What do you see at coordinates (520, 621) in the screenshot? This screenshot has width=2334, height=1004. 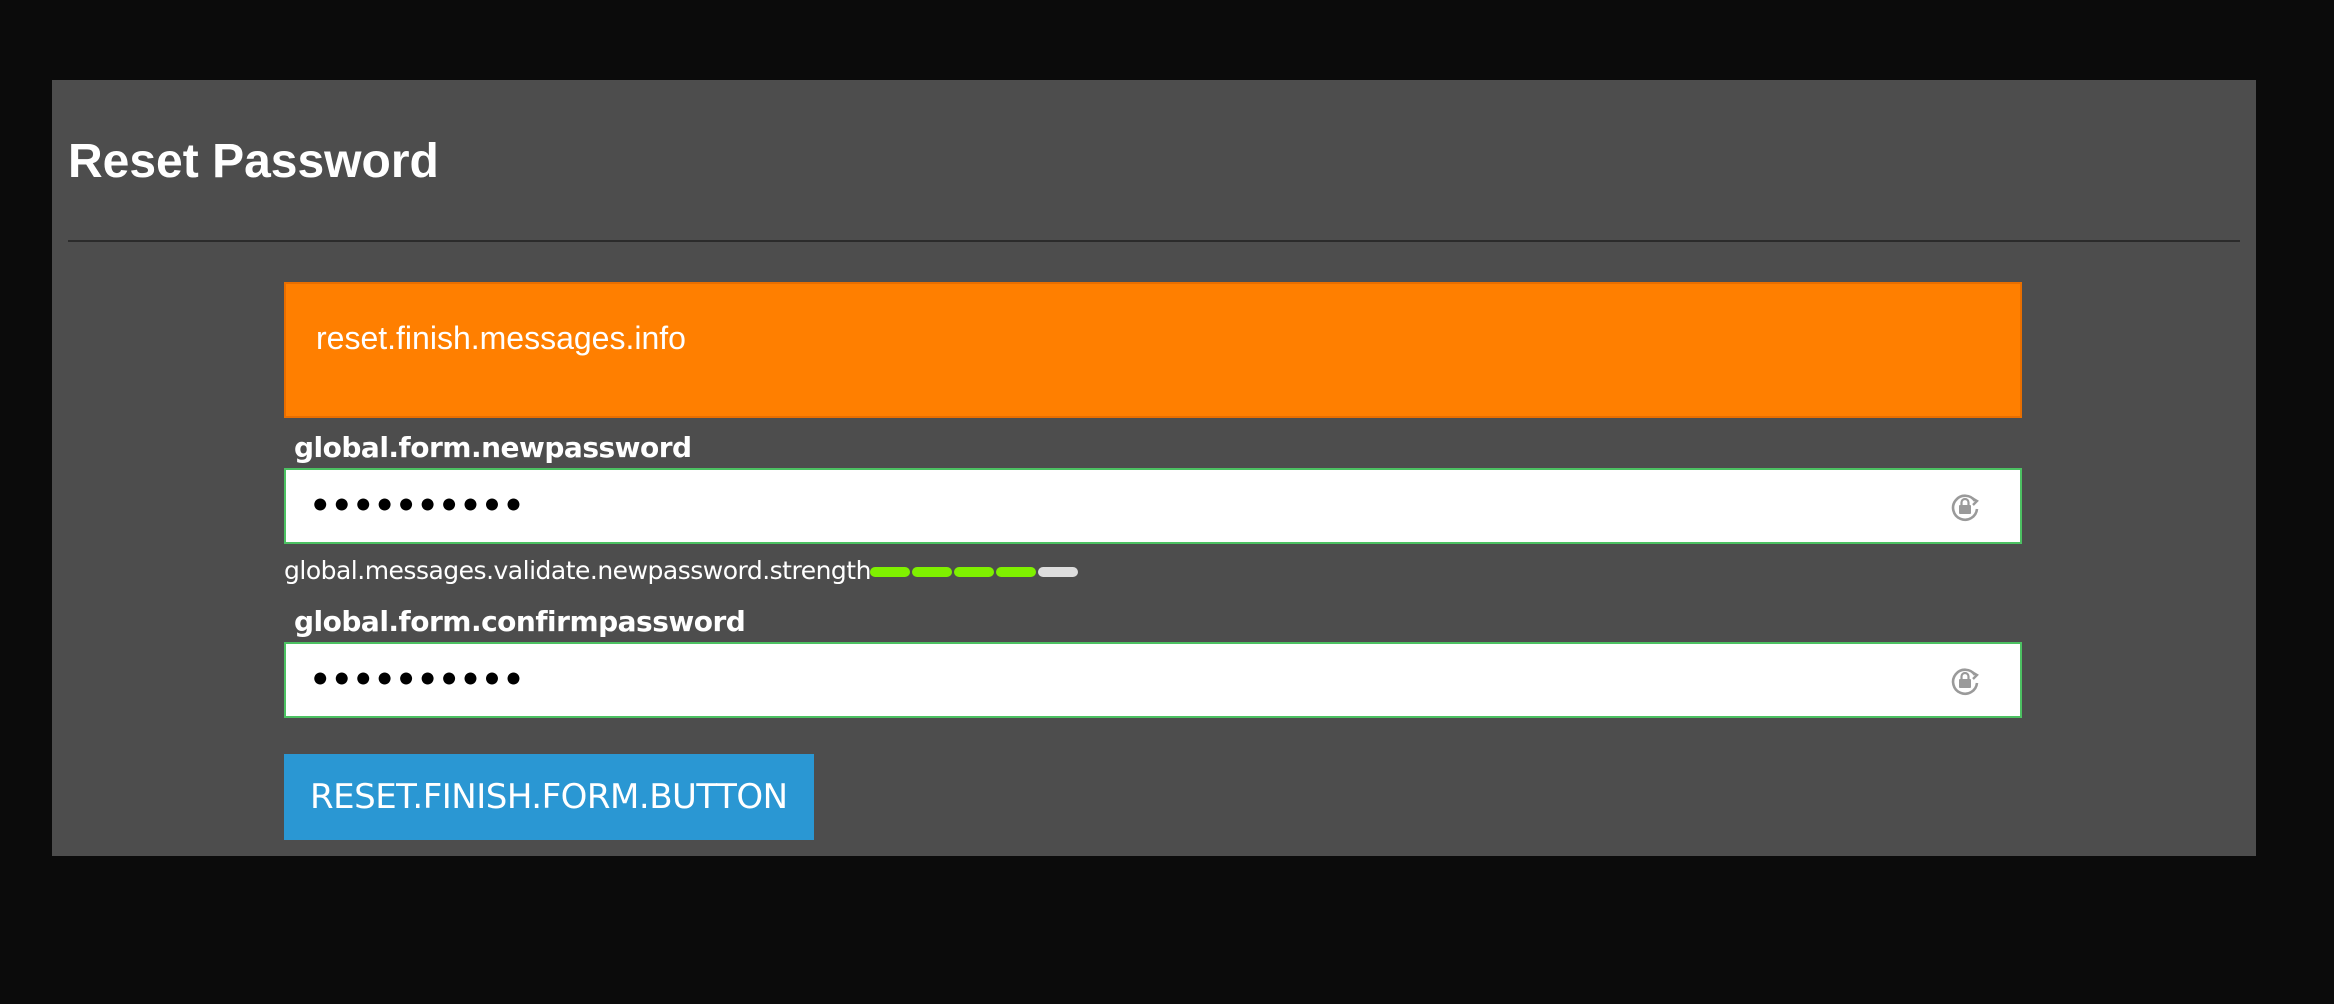 I see `confirm-password-label: global.form.confirmpassword` at bounding box center [520, 621].